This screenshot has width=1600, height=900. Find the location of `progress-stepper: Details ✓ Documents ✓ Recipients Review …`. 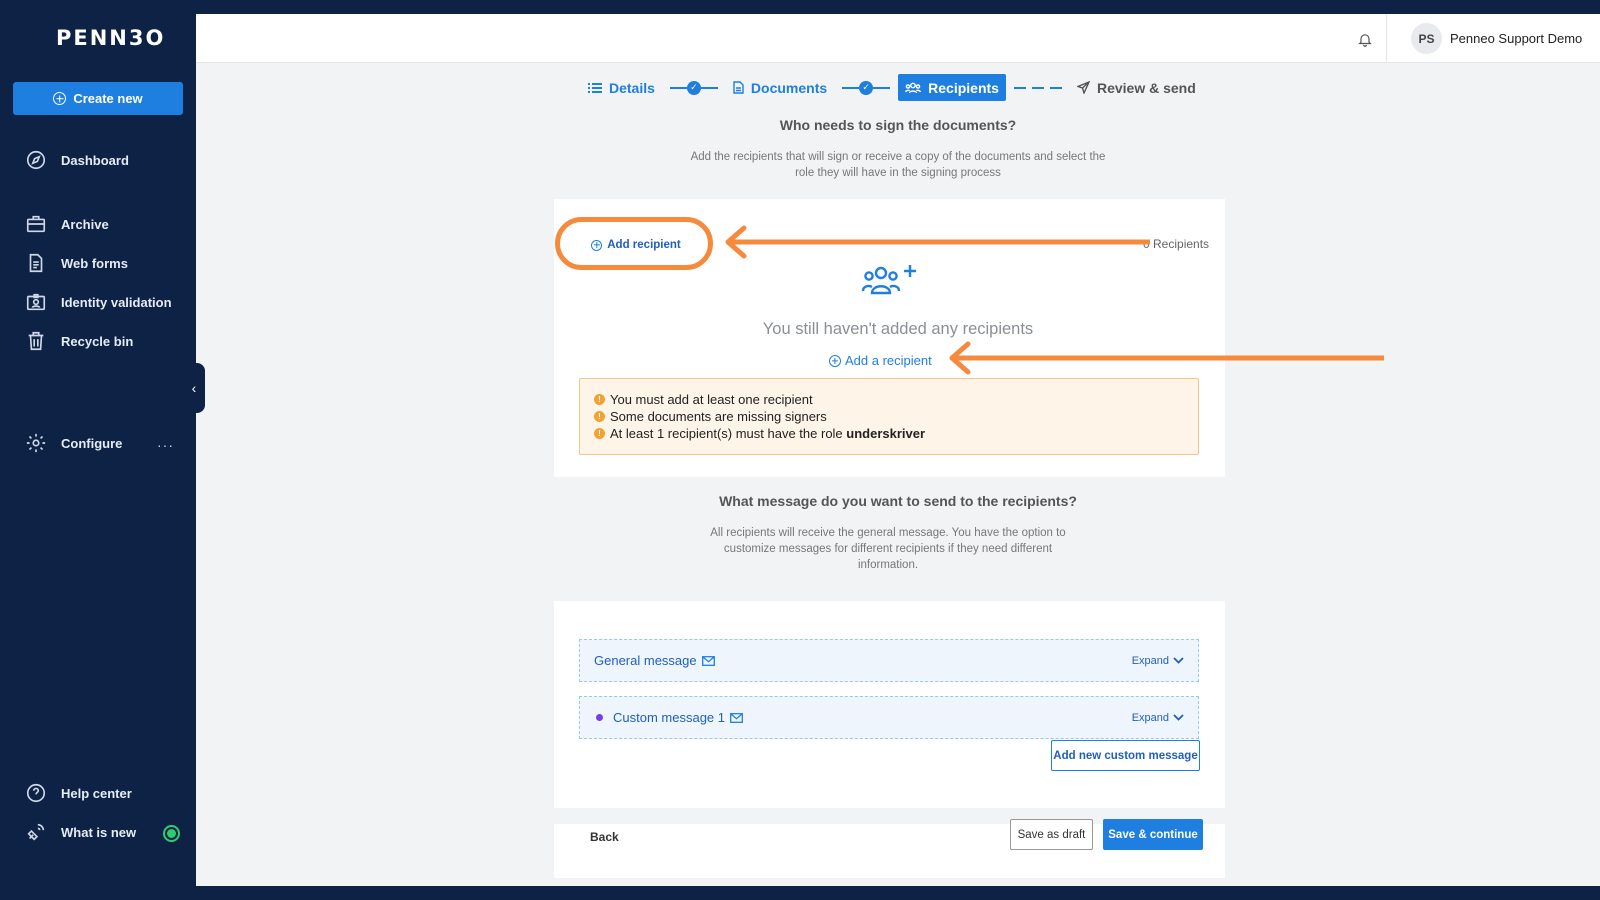

progress-stepper: Details ✓ Documents ✓ Recipients Review … is located at coordinates (892, 87).